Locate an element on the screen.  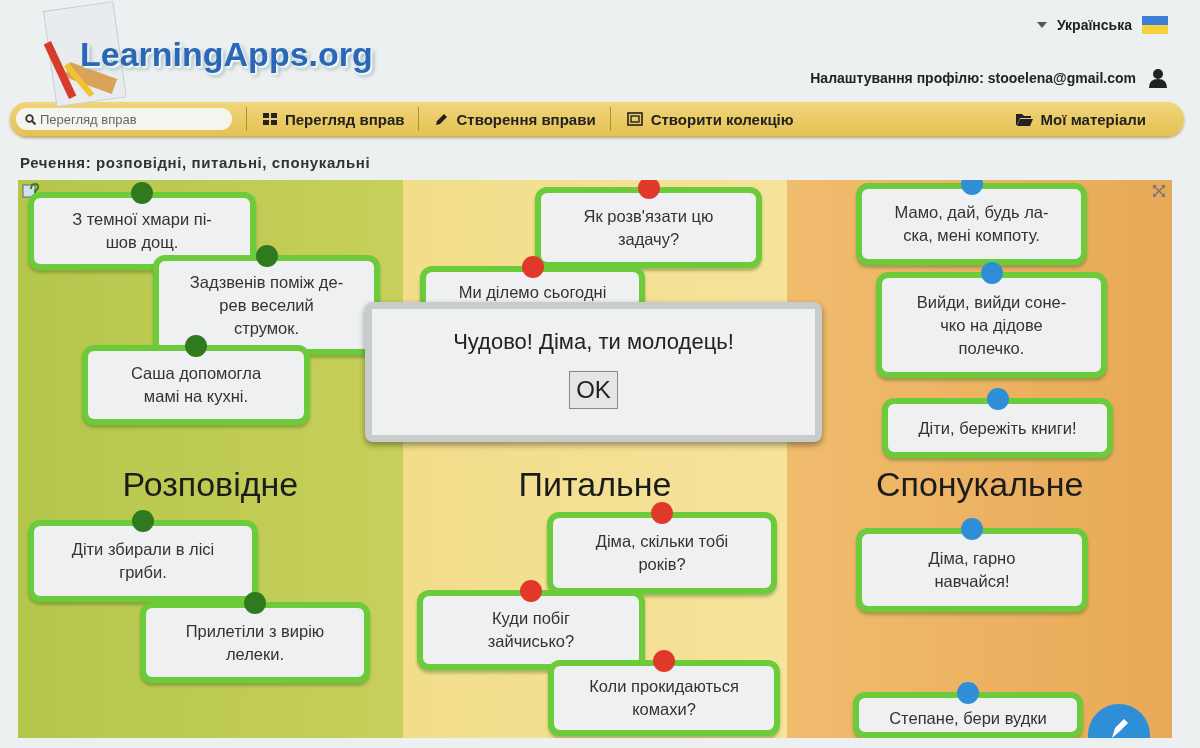
sentence-text: З темної хмари пі-шов дощ. is located at coordinates (142, 231).